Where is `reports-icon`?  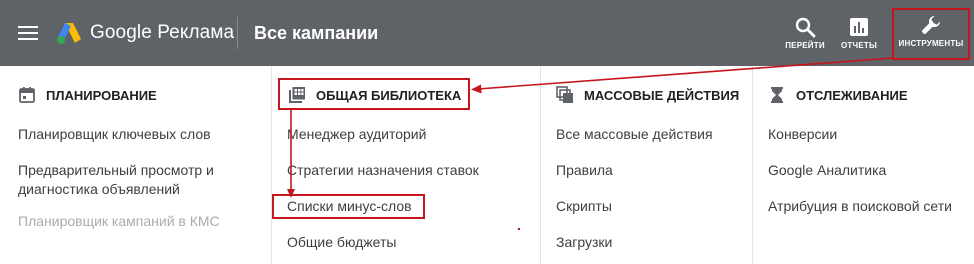
reports-icon is located at coordinates (859, 27).